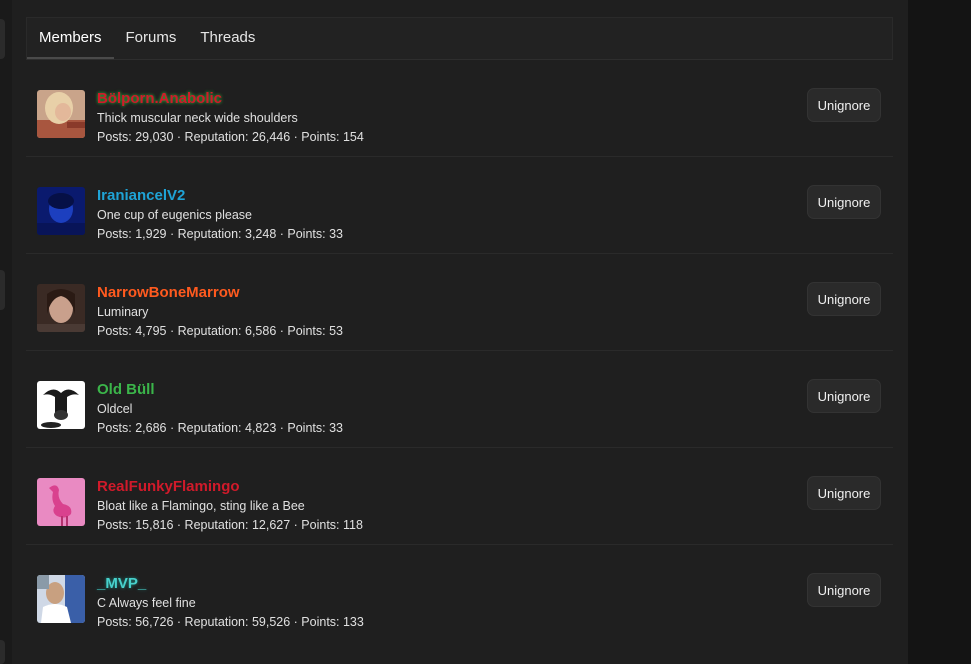 This screenshot has width=971, height=664. I want to click on flamingo-avatar, so click(61, 502).